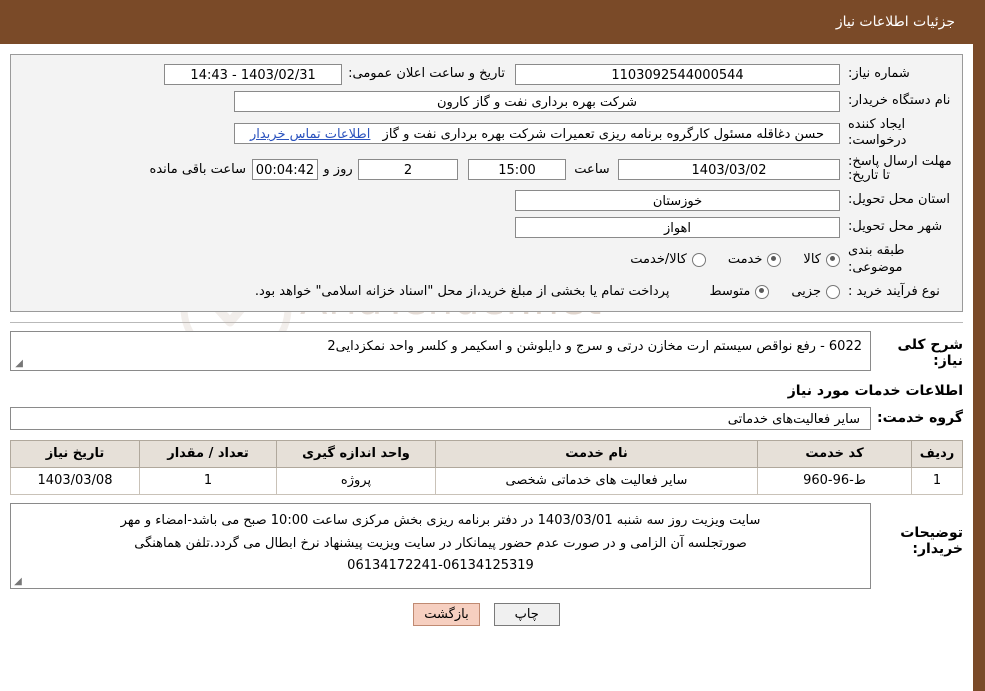  I want to click on remaining-days-label: روز و, so click(338, 169).